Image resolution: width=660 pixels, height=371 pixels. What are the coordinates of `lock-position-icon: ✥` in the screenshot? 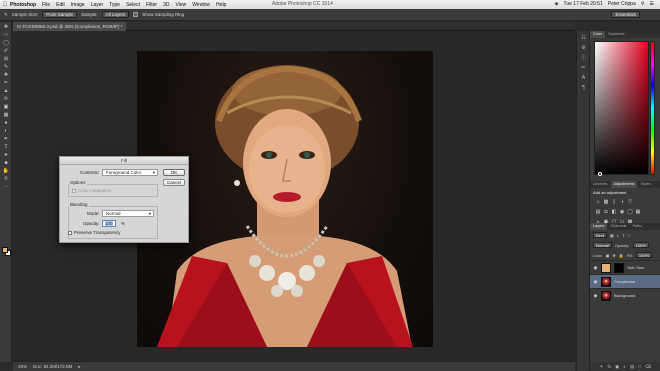 It's located at (613, 255).